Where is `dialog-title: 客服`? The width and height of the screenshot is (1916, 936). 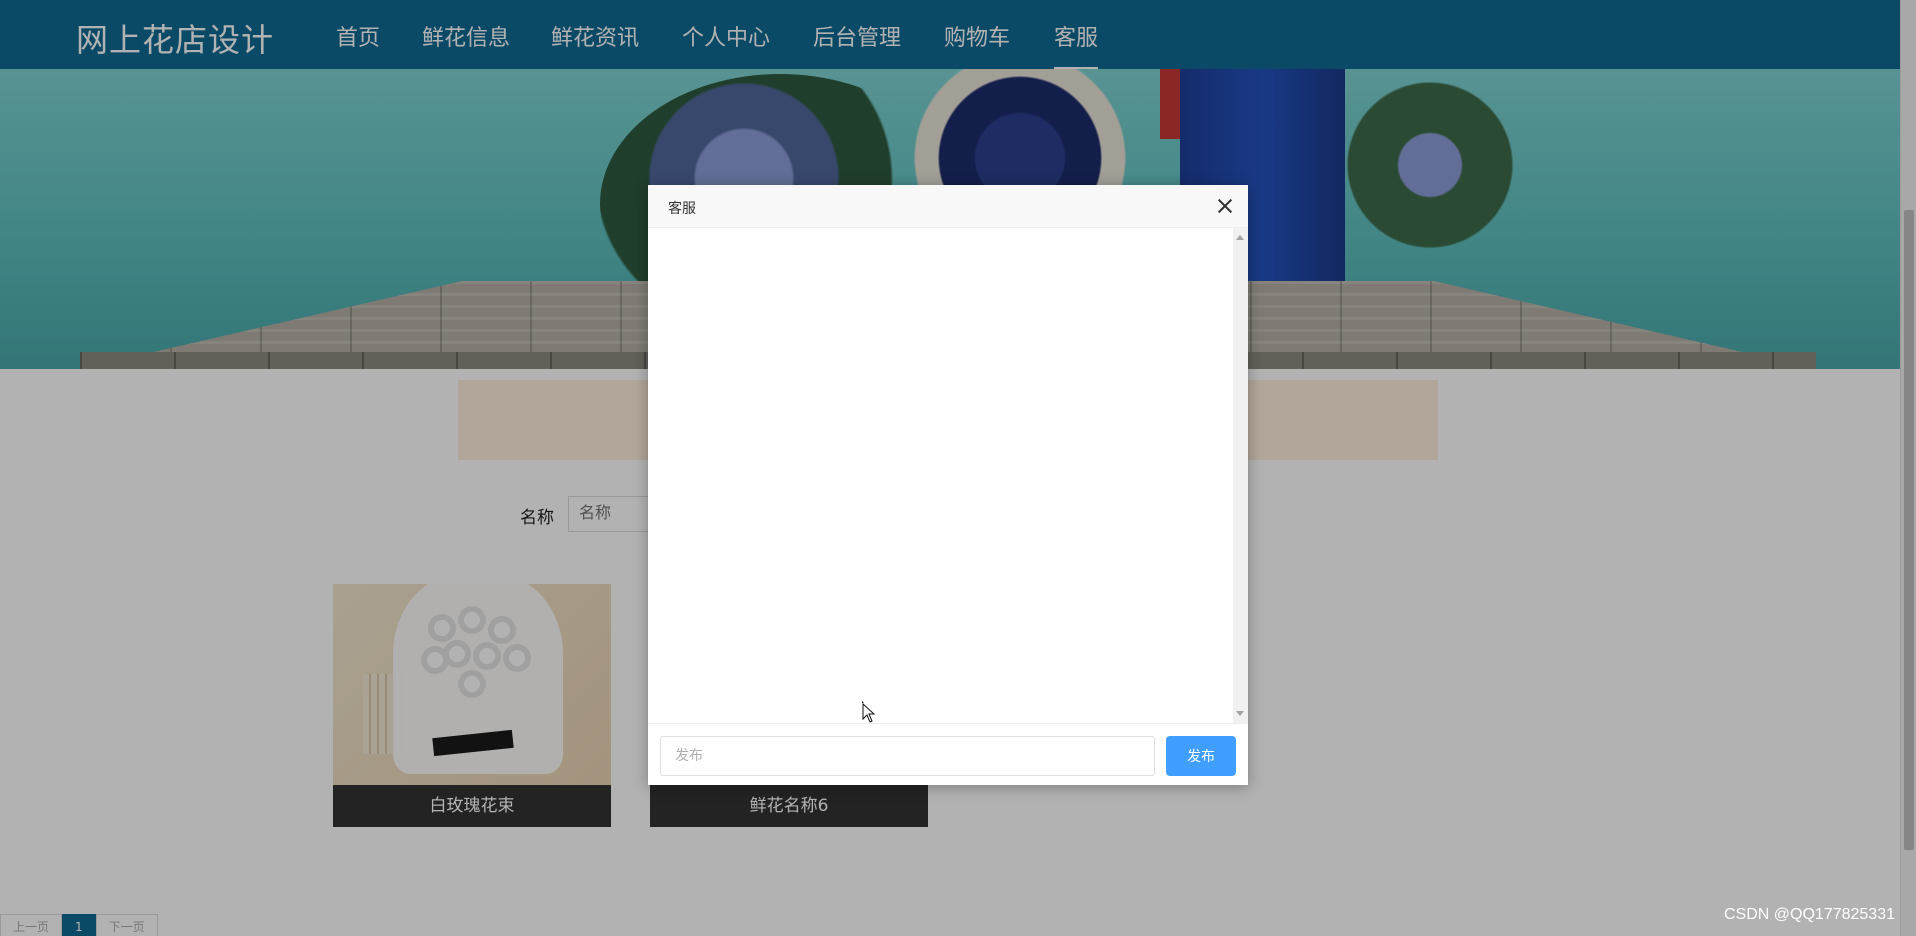
dialog-title: 客服 is located at coordinates (682, 209).